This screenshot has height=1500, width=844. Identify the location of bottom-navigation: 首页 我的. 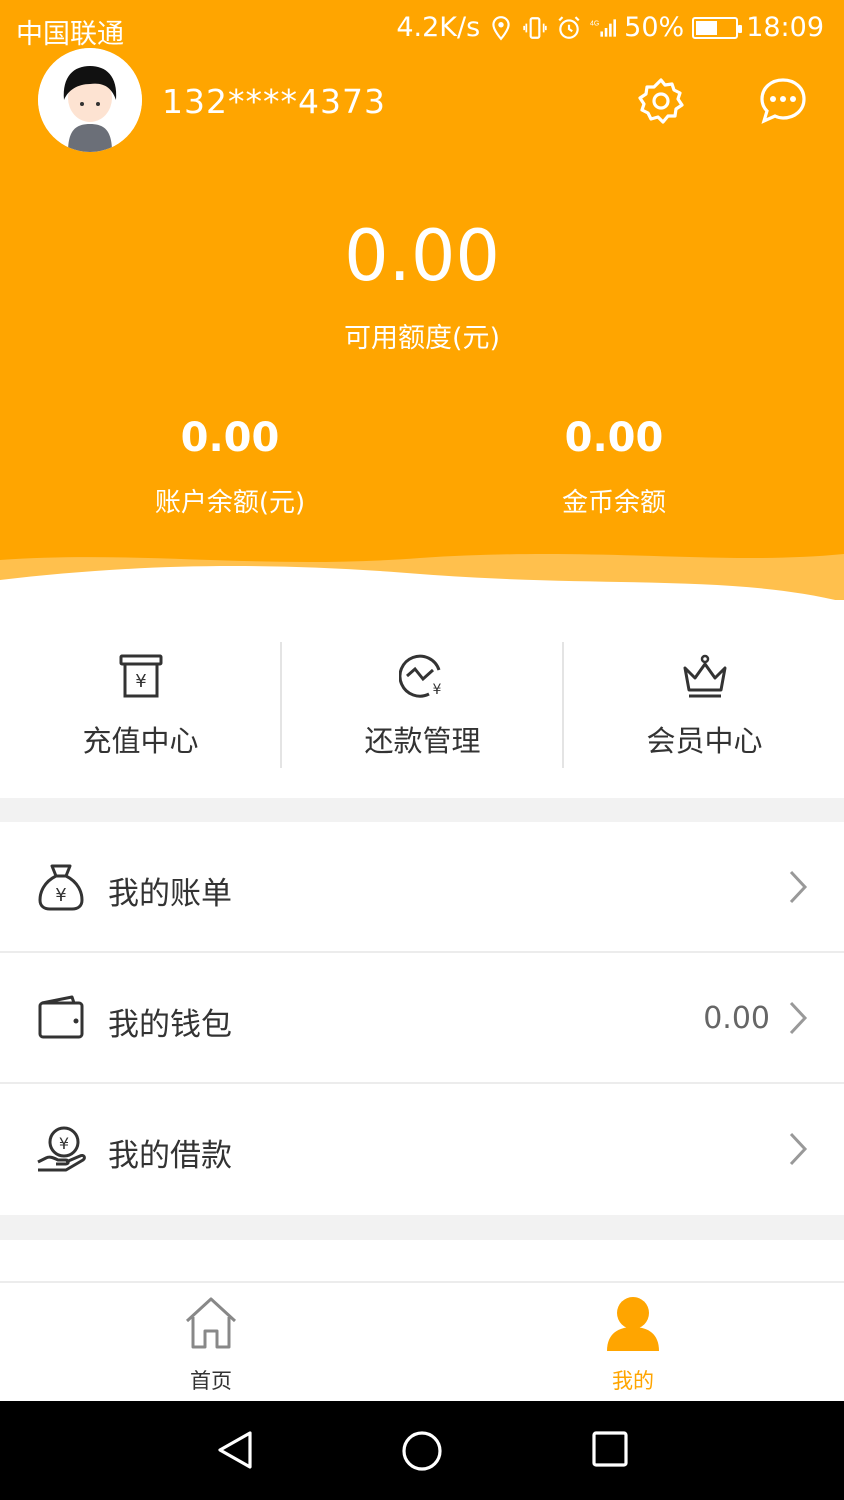
(422, 1341).